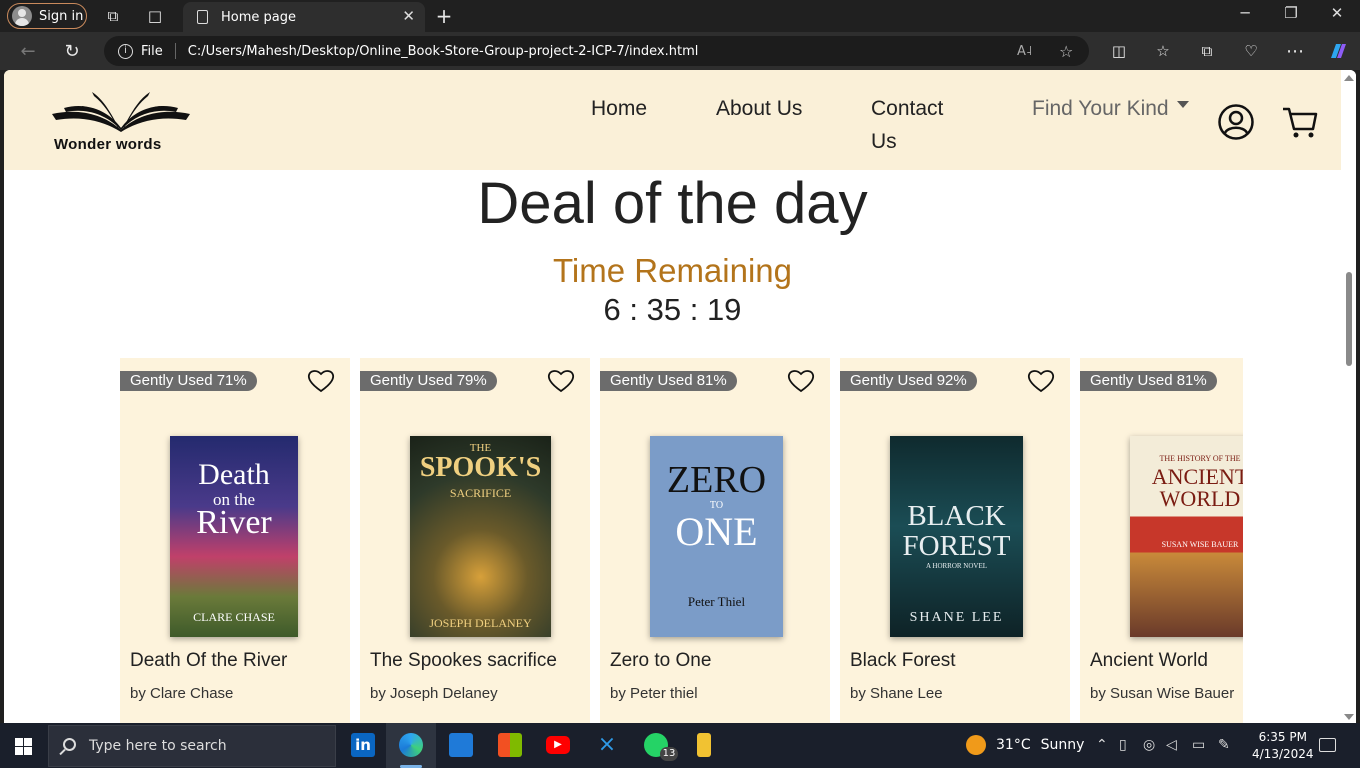 Image resolution: width=1360 pixels, height=768 pixels. What do you see at coordinates (1162, 693) in the screenshot?
I see `book-author: by Susan Wise Bauer` at bounding box center [1162, 693].